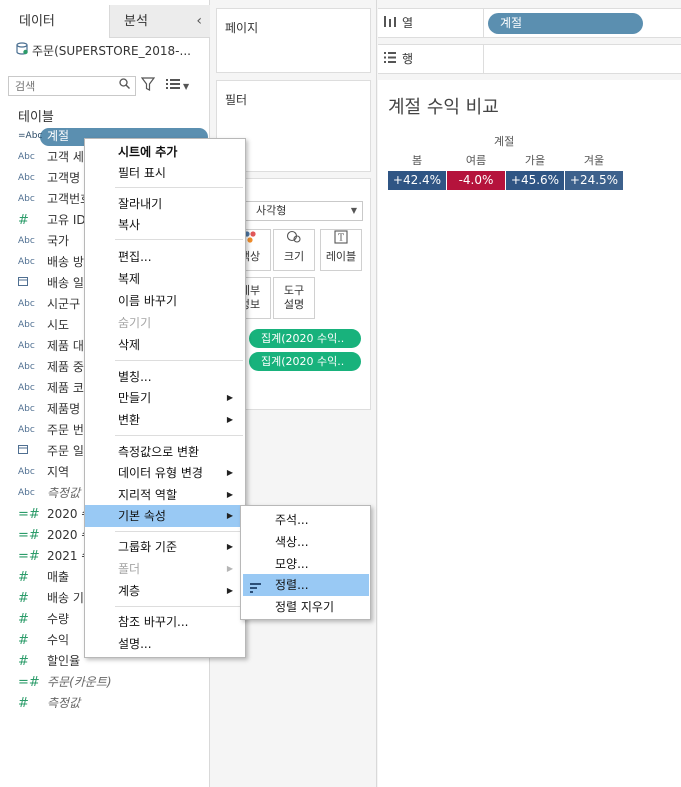  Describe the element at coordinates (256, 586) in the screenshot. I see `sort-icon` at that location.